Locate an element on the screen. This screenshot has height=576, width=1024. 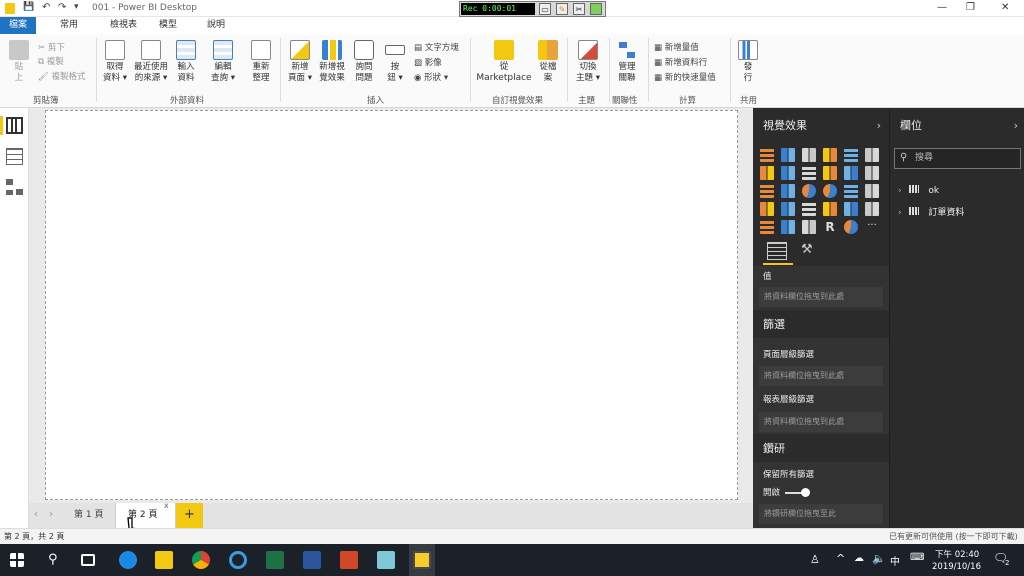
tab-help: 說明 is located at coordinates (216, 25).